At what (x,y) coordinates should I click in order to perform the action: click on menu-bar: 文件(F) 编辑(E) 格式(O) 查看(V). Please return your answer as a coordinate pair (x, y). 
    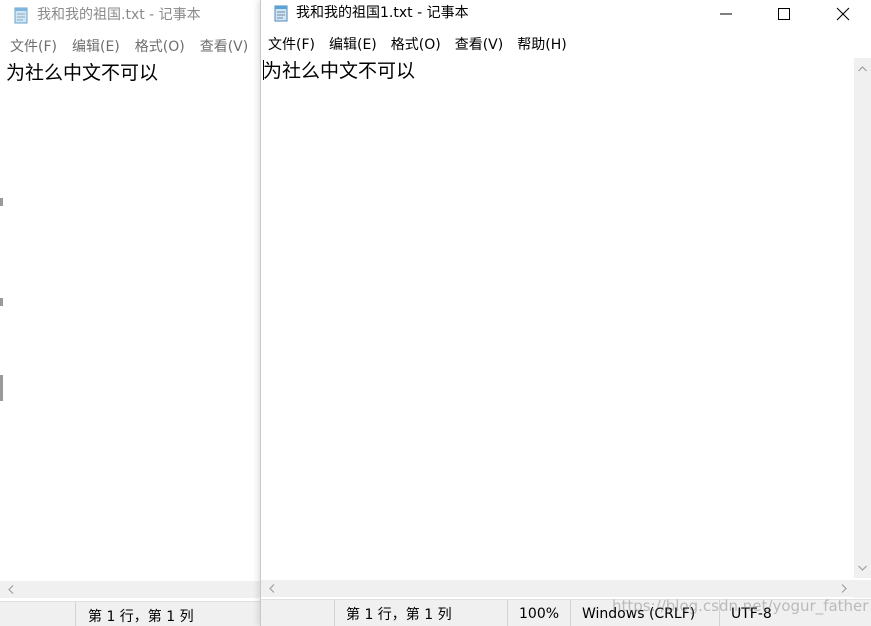
    Looking at the image, I should click on (130, 47).